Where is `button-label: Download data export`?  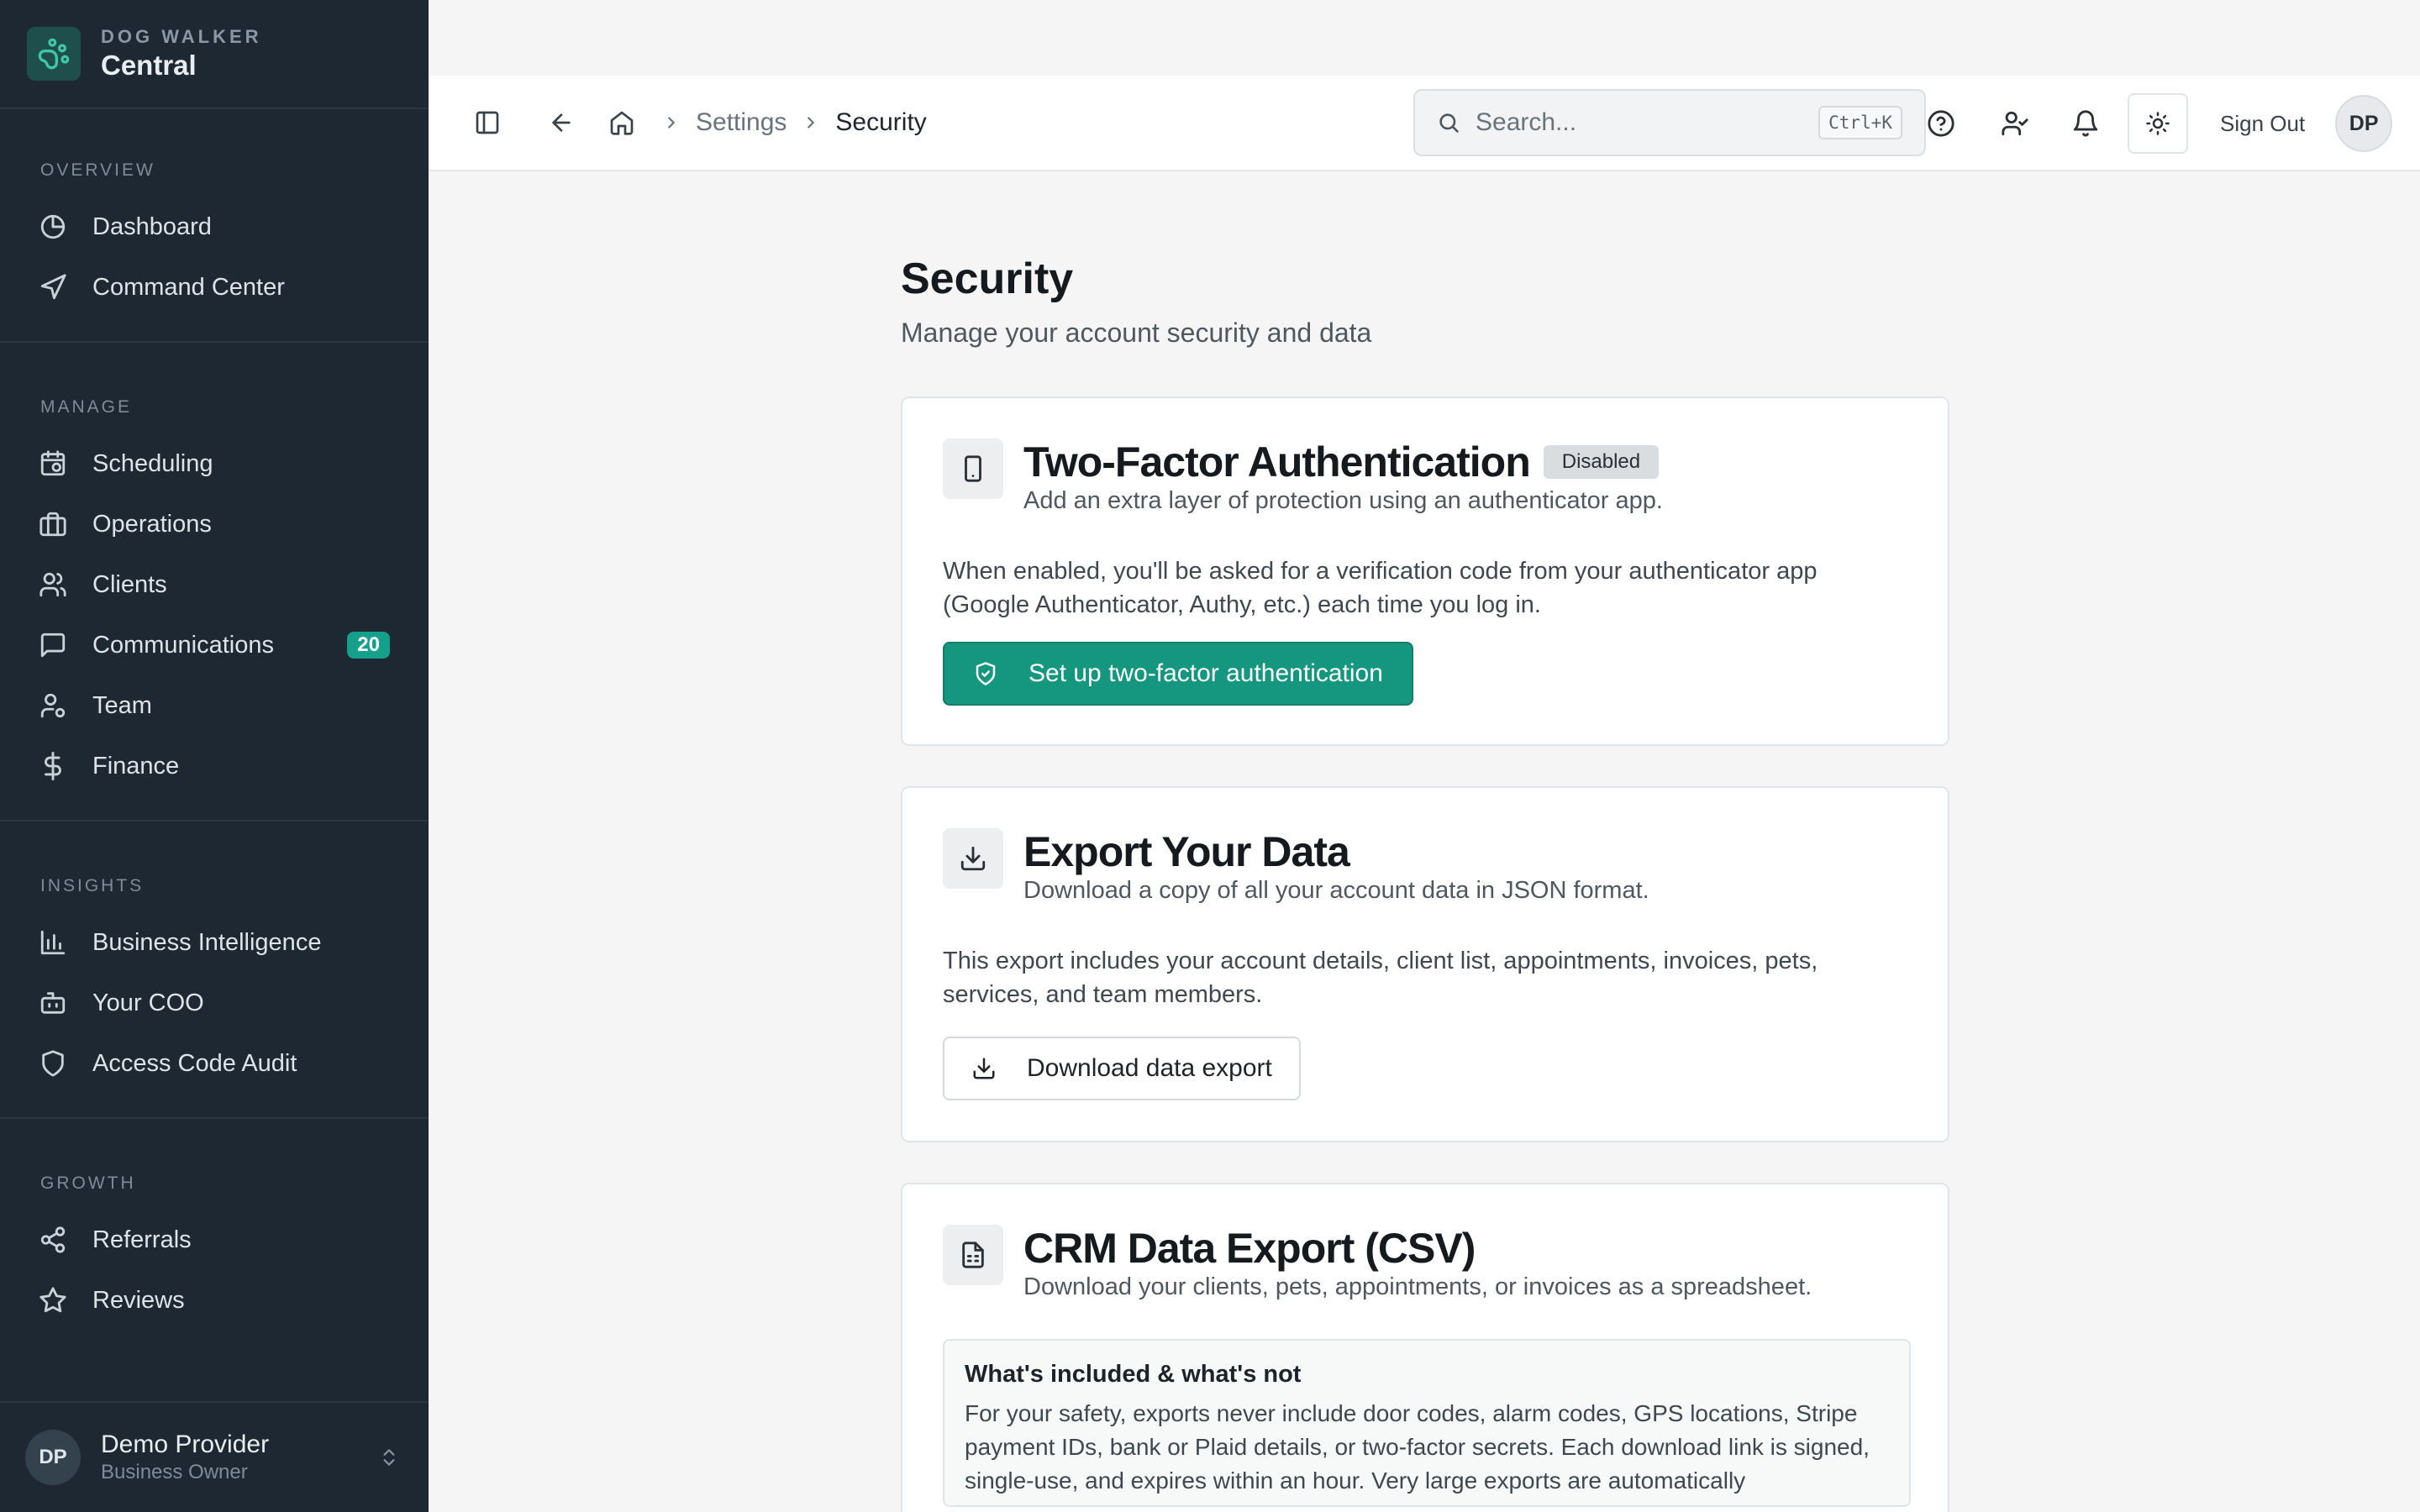 button-label: Download data export is located at coordinates (1149, 1068).